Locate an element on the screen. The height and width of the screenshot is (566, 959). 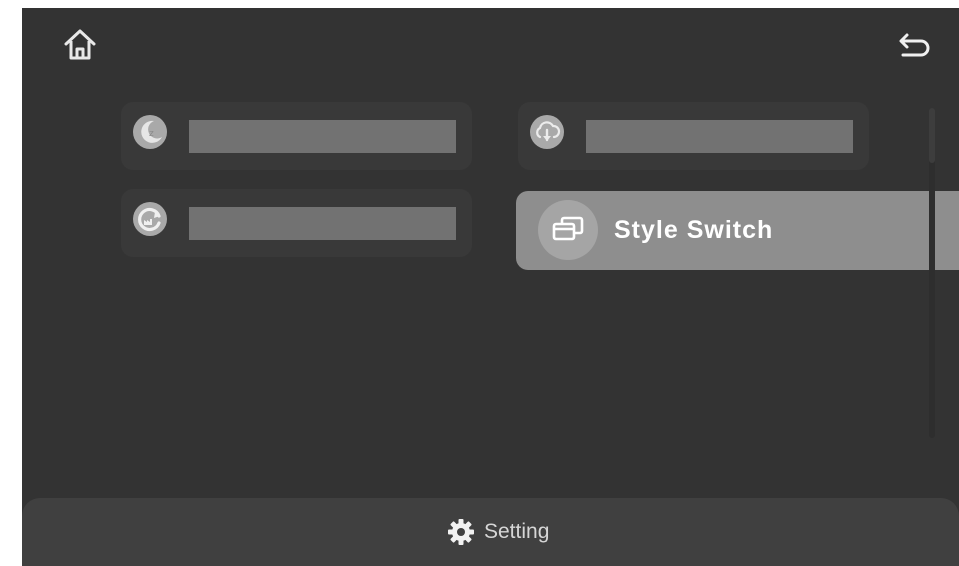
style-switch-label: Style Switch is located at coordinates (694, 230).